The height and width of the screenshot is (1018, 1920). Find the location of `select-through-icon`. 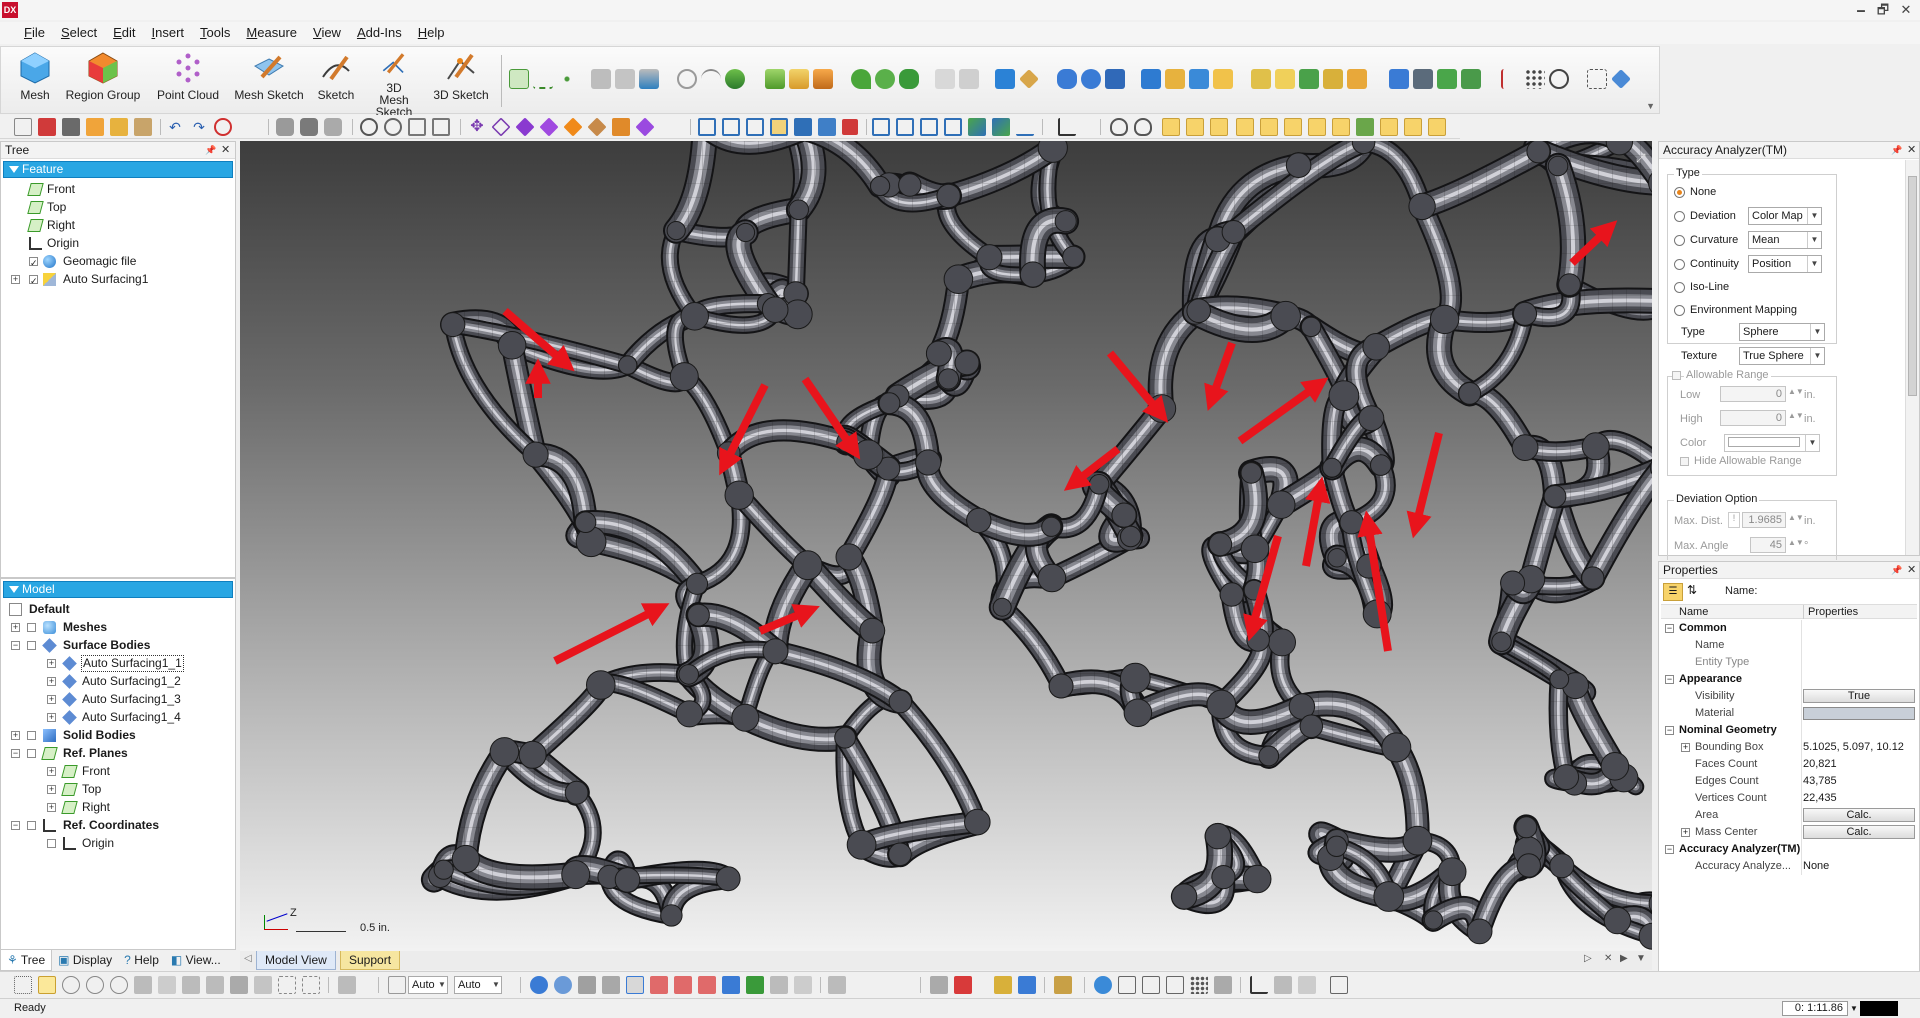

select-through-icon is located at coordinates (191, 985).